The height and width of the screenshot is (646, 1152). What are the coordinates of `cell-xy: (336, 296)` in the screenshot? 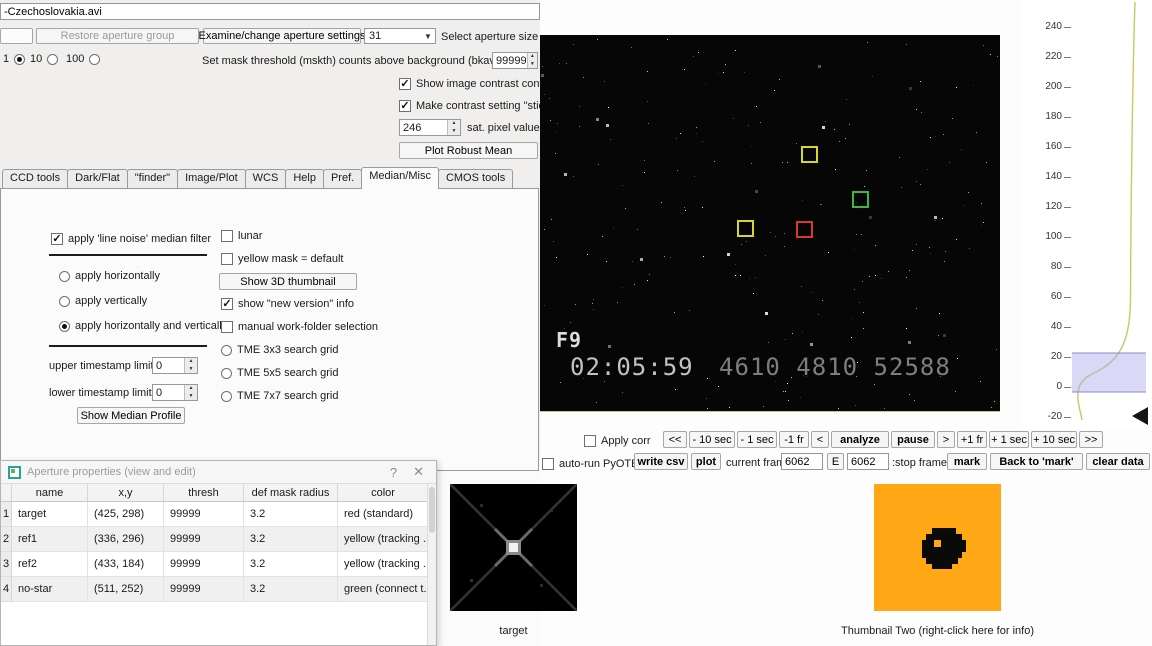 It's located at (126, 539).